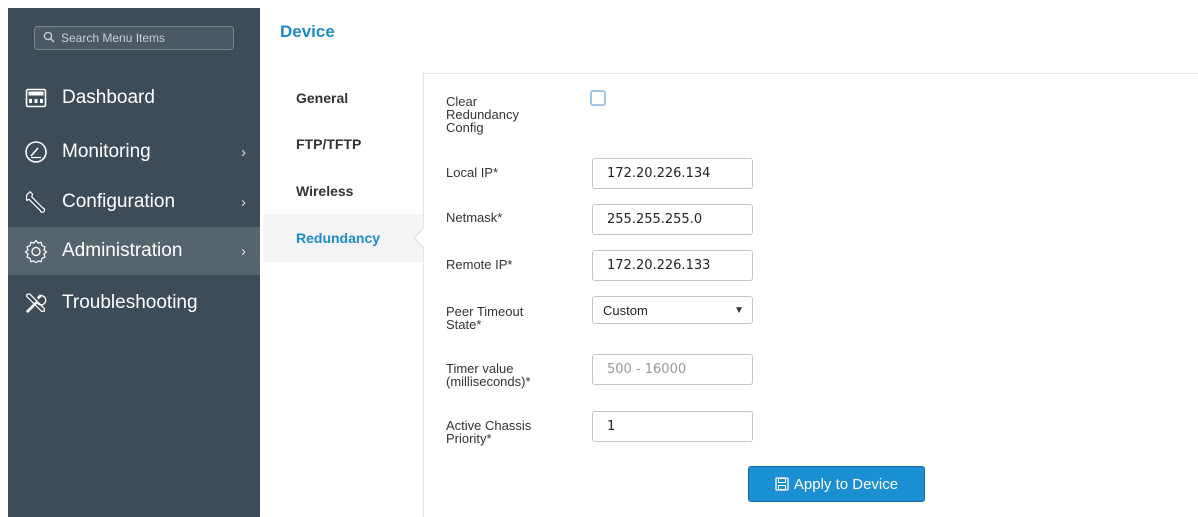 This screenshot has height=517, width=1198. What do you see at coordinates (113, 38) in the screenshot?
I see `search-placeholder: Search Menu Items` at bounding box center [113, 38].